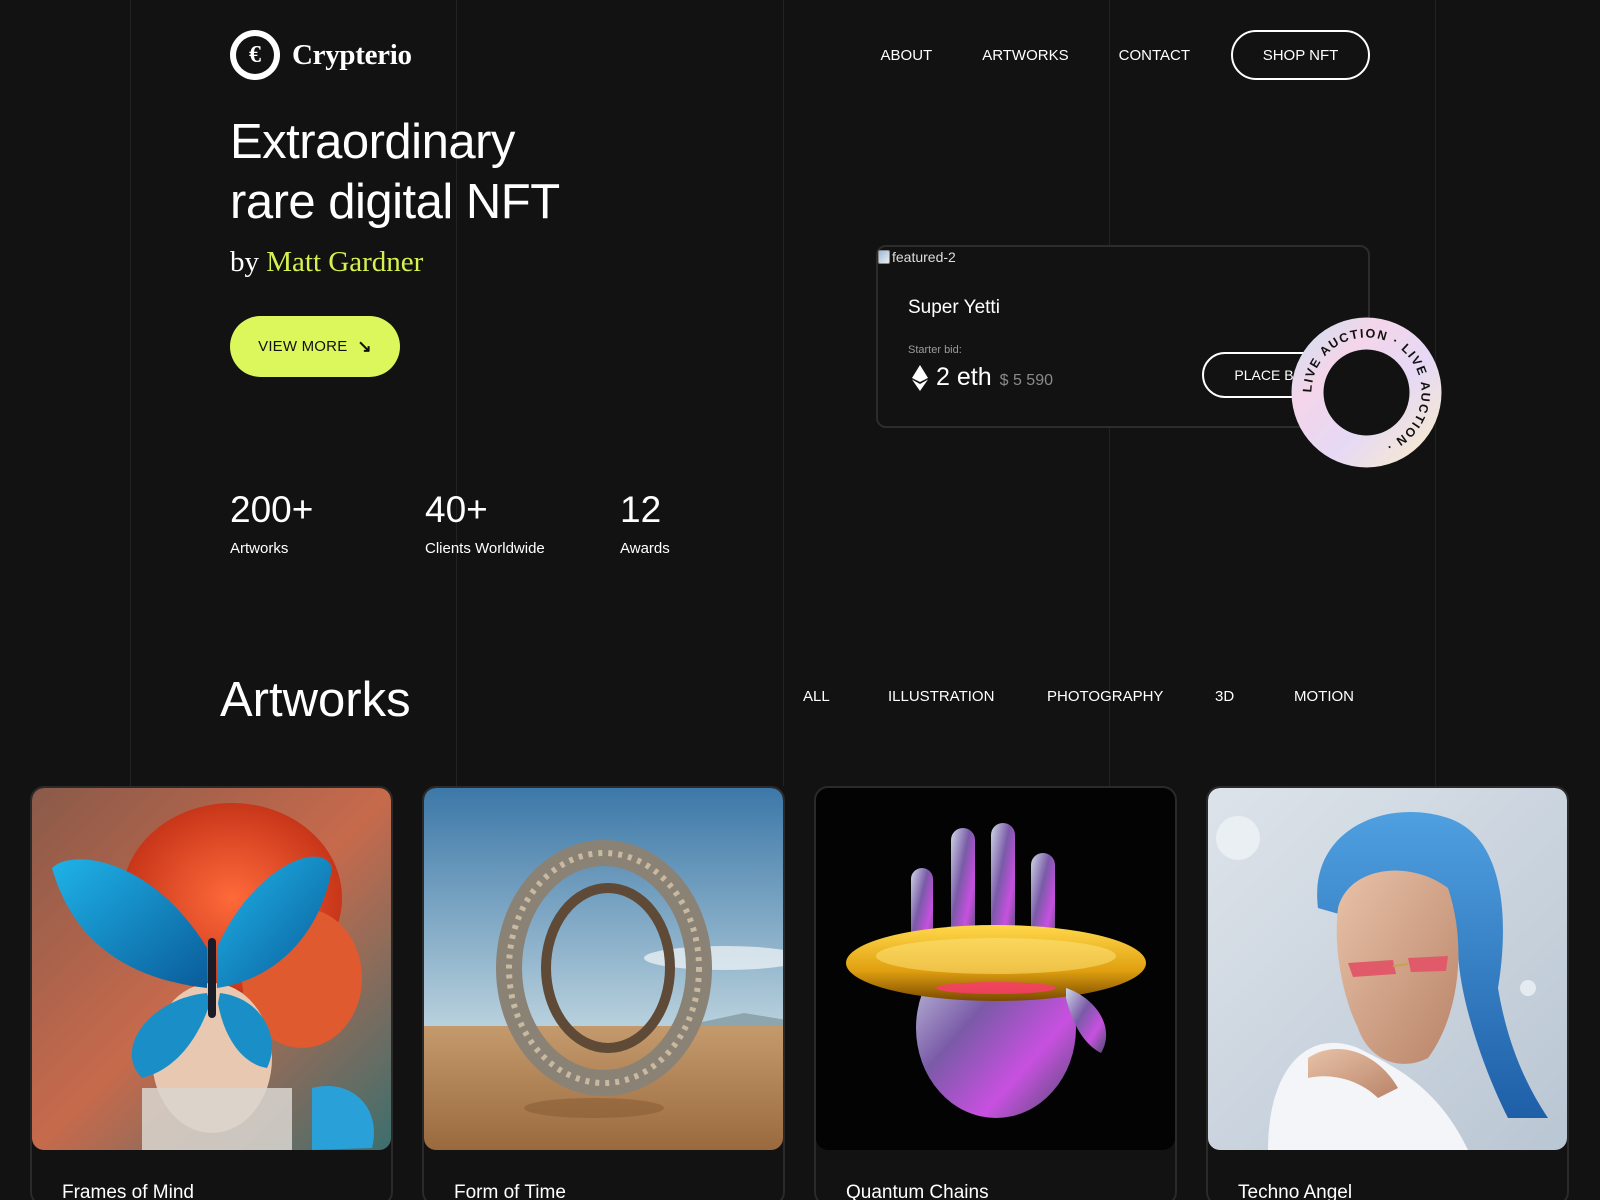 The height and width of the screenshot is (1200, 1600). What do you see at coordinates (510, 1191) in the screenshot?
I see `artwork-title: Form of Time` at bounding box center [510, 1191].